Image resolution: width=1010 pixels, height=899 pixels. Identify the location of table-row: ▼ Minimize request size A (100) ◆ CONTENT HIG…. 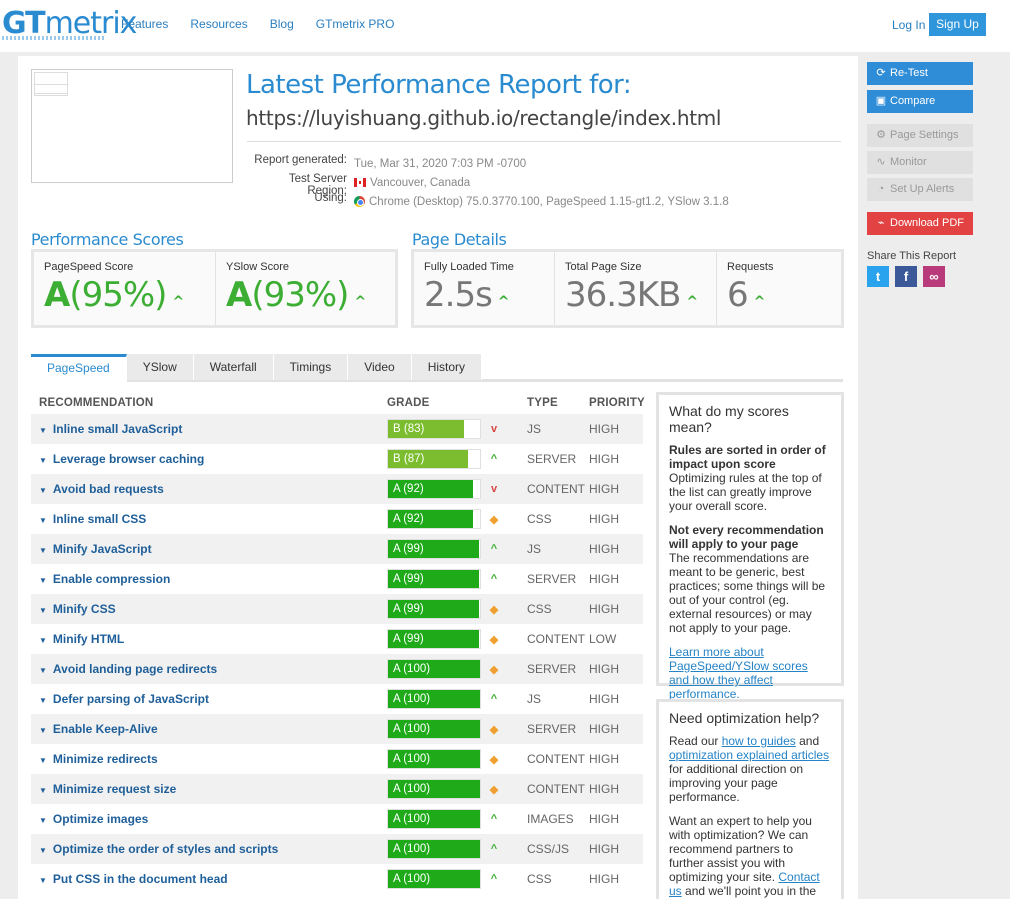
(337, 789).